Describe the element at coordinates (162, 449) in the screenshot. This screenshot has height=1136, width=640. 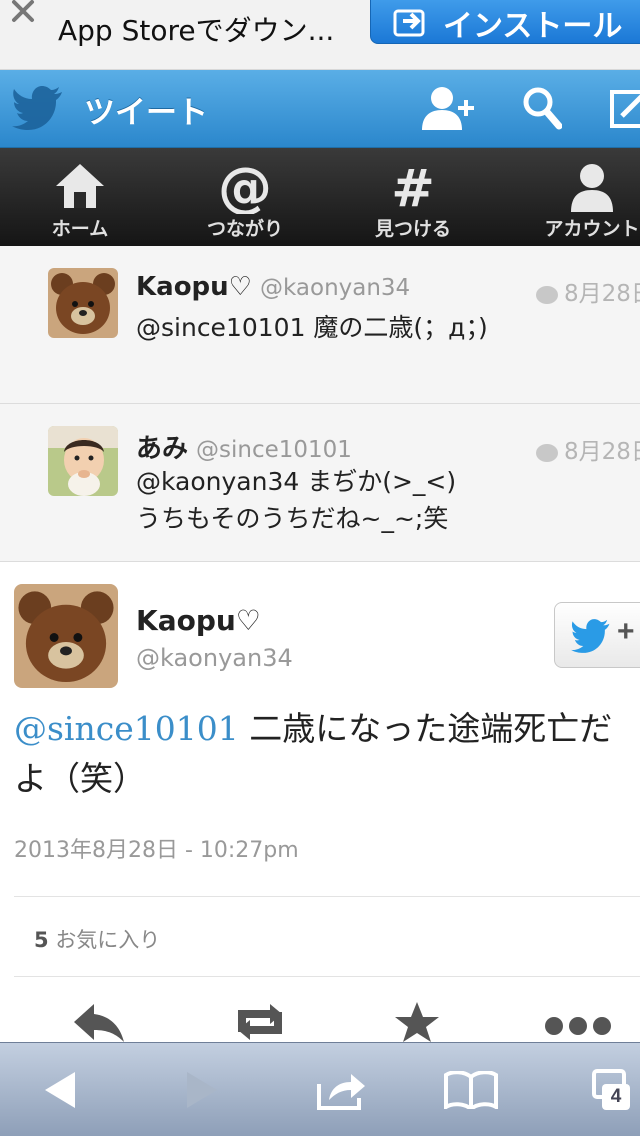
I see `author-name-text: あみ` at that location.